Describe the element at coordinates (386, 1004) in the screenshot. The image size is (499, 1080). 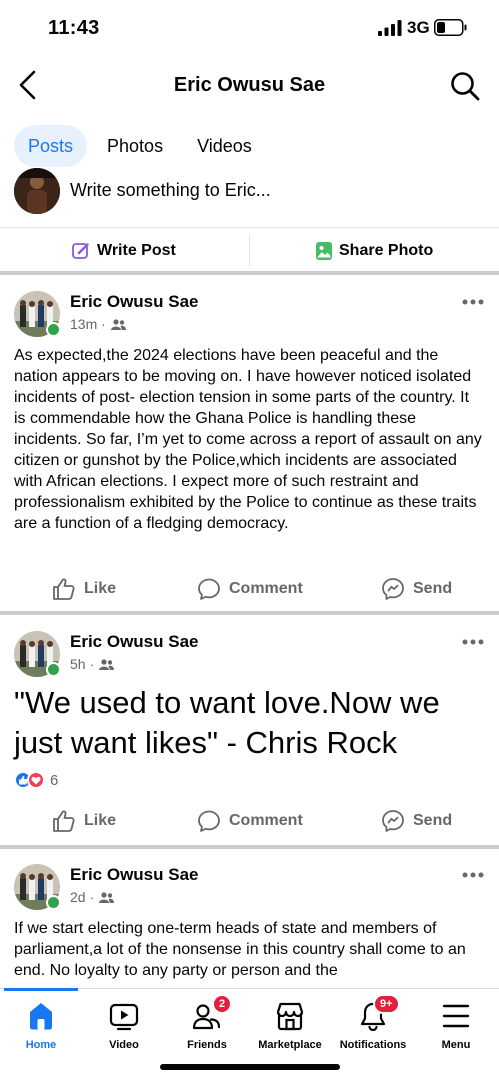
I see `notifications-badge: 9+` at that location.